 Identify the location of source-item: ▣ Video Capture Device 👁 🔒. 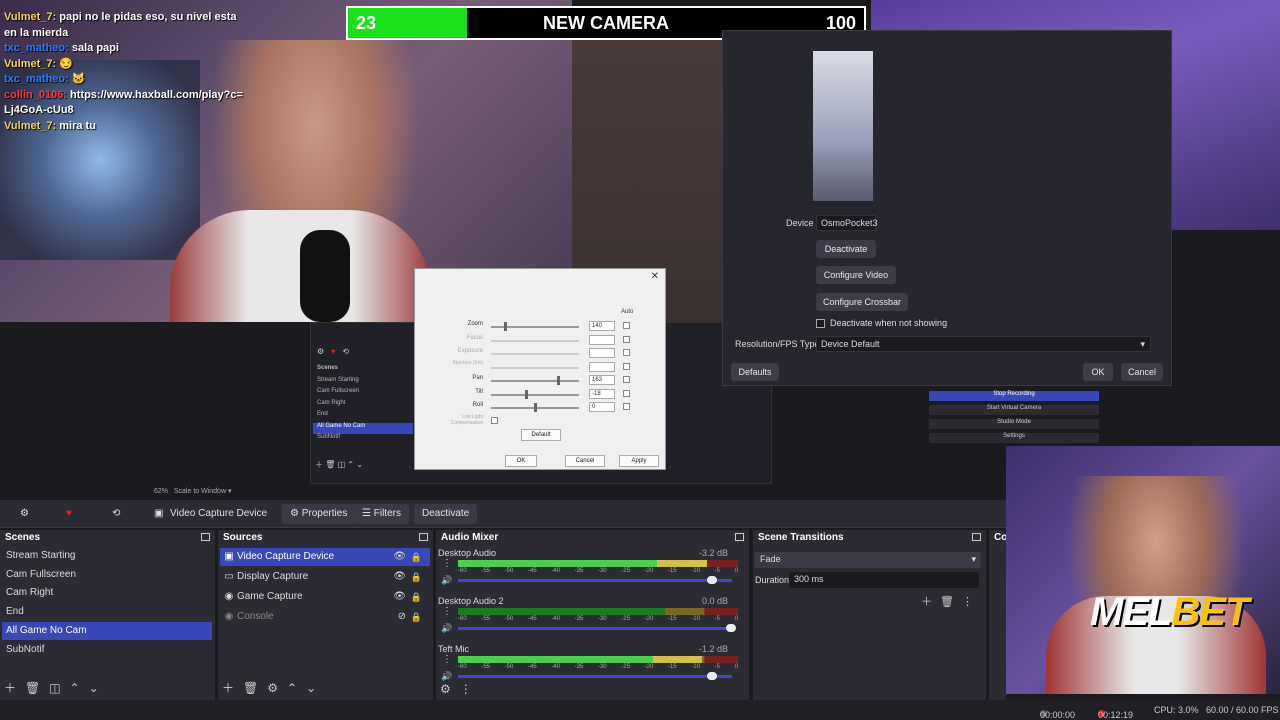
(325, 557).